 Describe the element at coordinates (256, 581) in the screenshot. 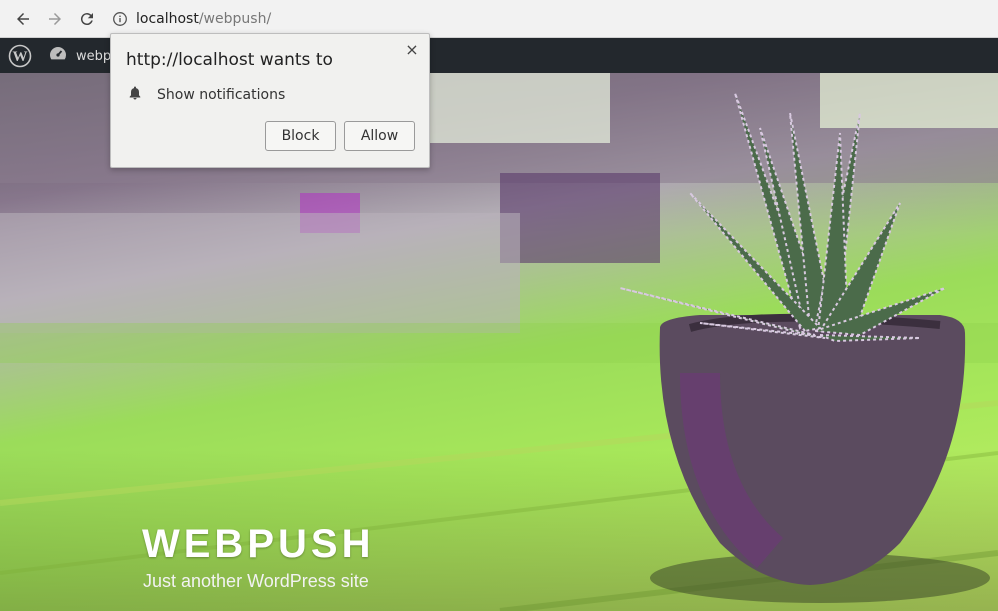

I see `site-tagline: Just another WordPress site` at that location.